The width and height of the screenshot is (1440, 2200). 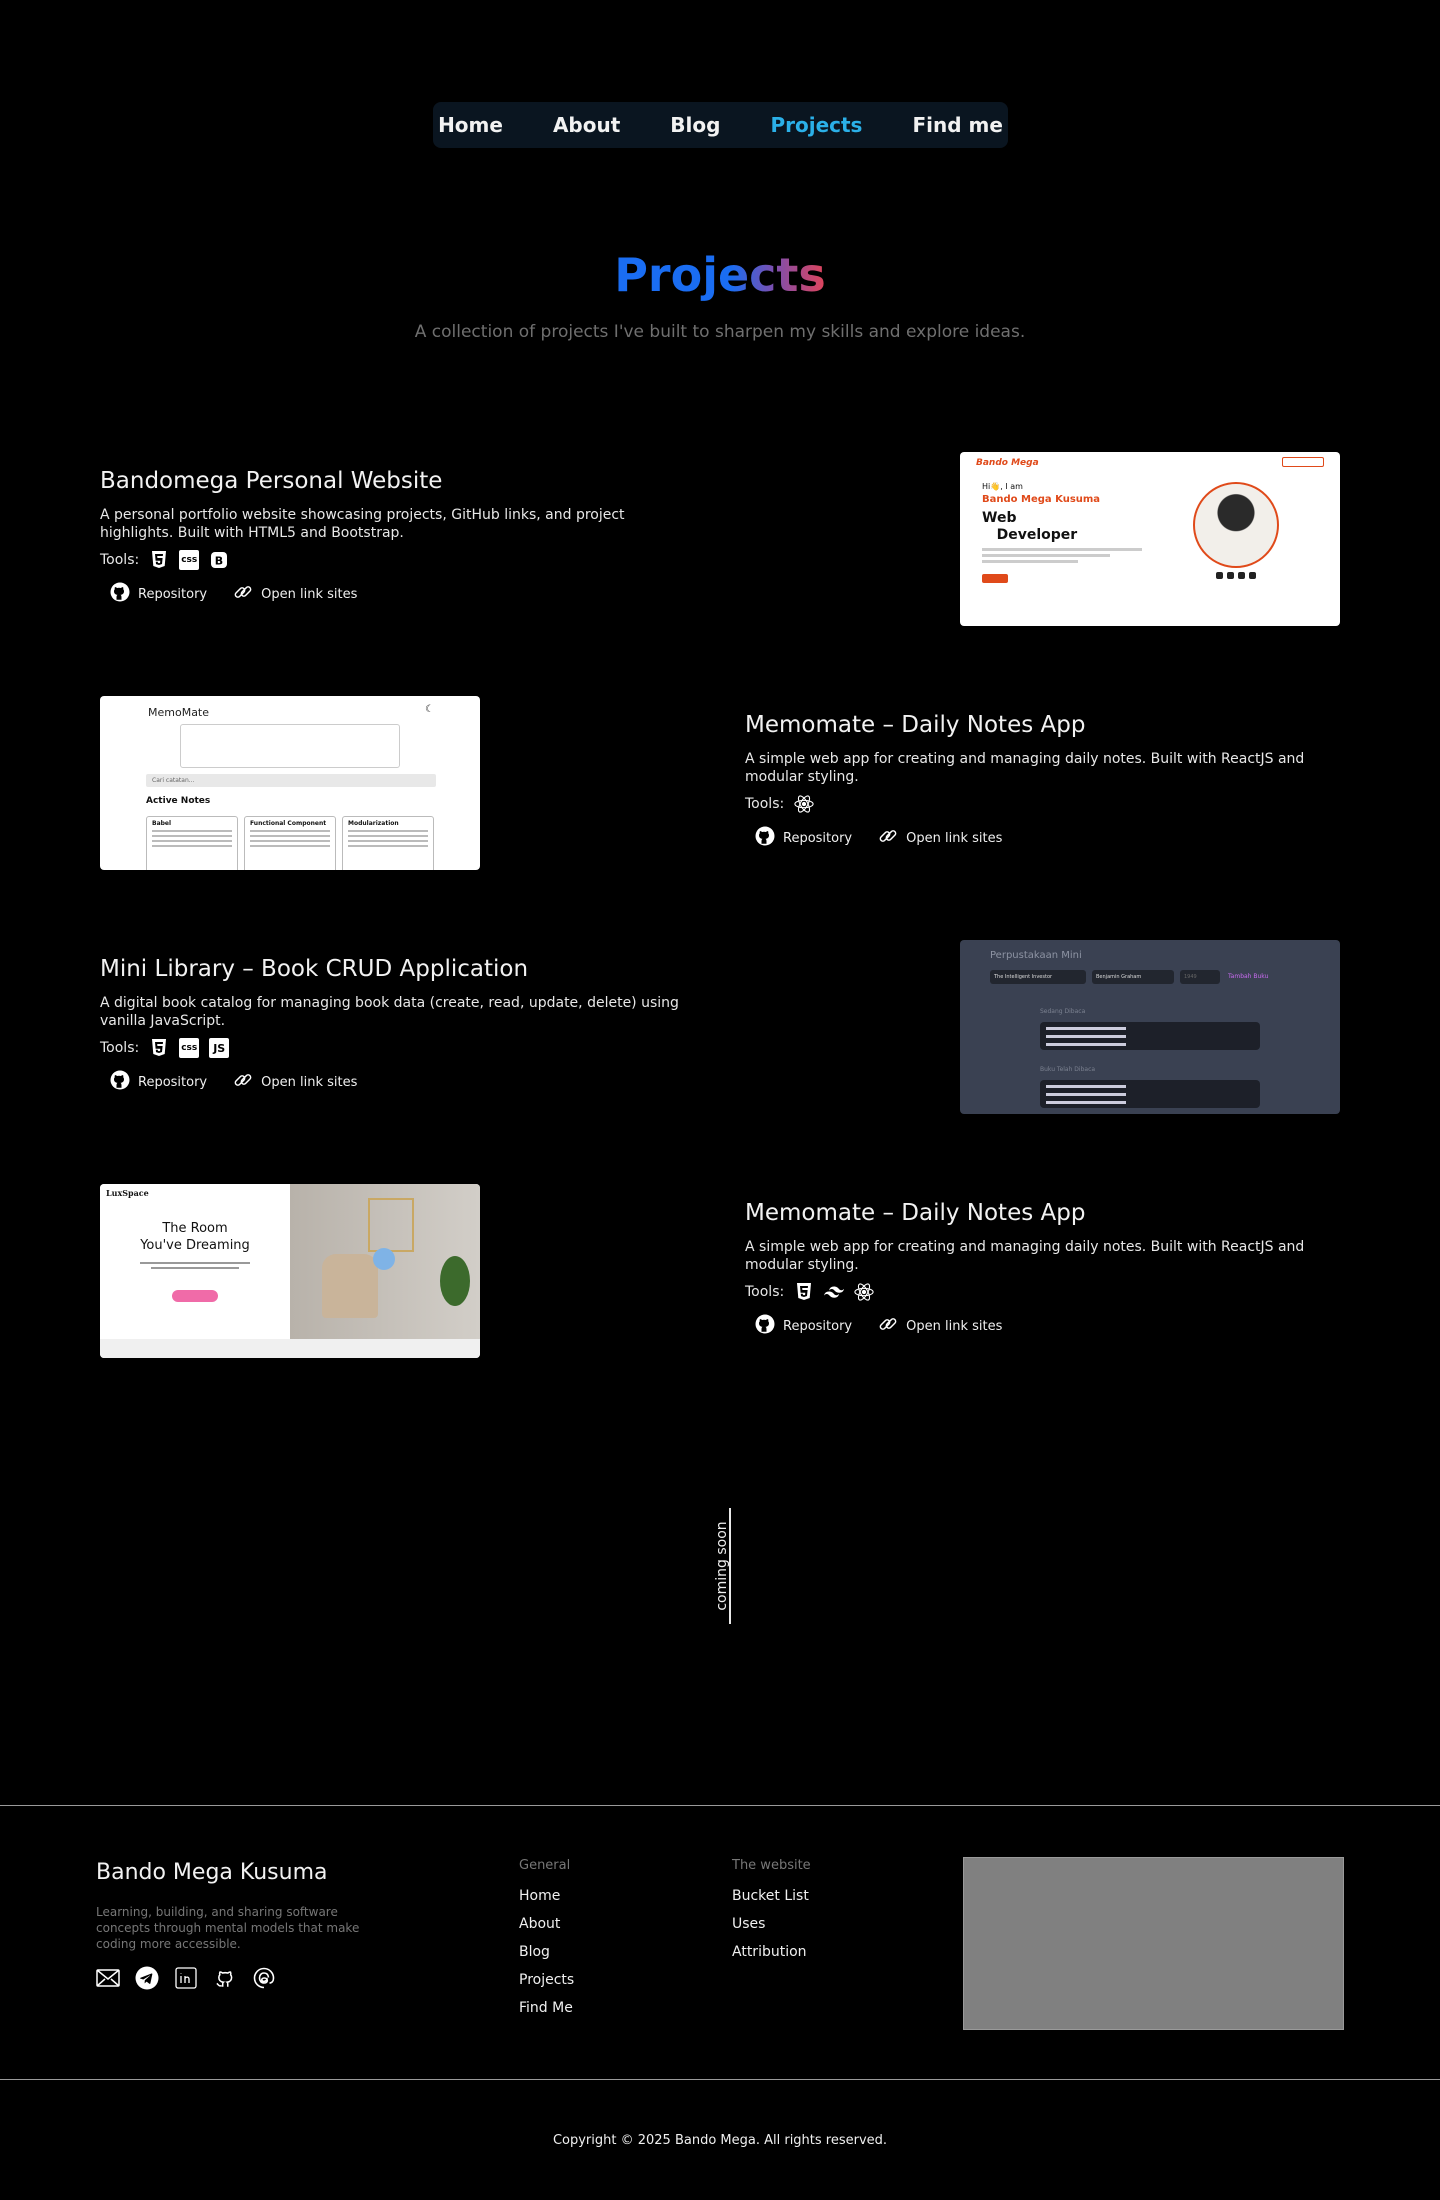 I want to click on preview-greeting: Hi👋, I am, so click(x=1002, y=486).